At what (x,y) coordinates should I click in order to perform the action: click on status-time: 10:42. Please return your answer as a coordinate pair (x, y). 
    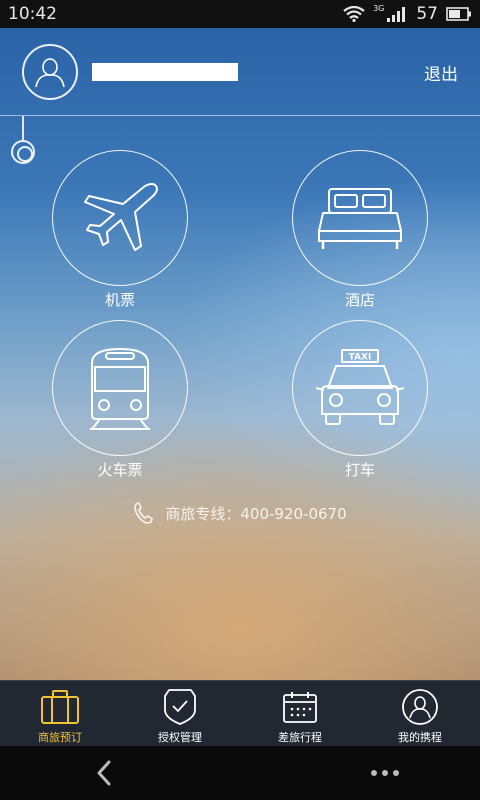
    Looking at the image, I should click on (32, 14).